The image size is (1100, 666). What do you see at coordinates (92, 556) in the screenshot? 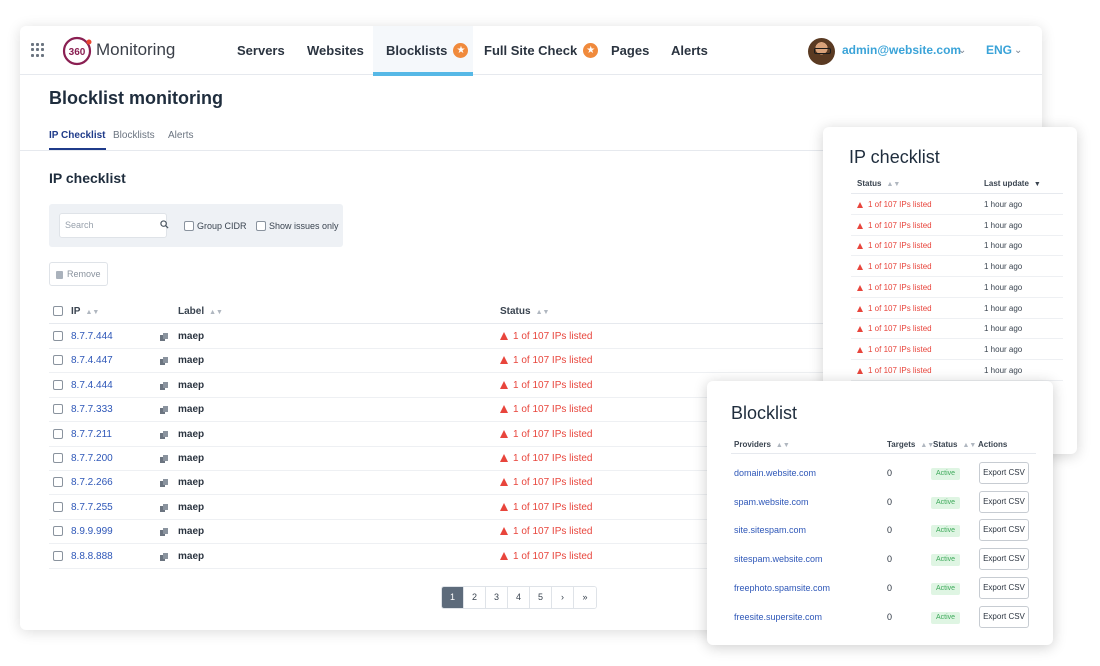
I see `ip-link: 8.8.8.888` at bounding box center [92, 556].